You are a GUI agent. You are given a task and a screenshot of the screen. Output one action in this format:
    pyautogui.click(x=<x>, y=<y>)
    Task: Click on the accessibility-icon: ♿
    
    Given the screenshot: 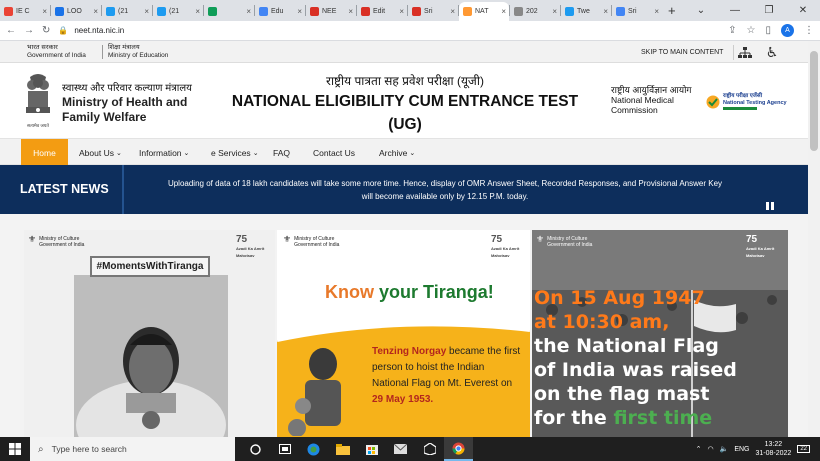 What is the action you would take?
    pyautogui.click(x=772, y=52)
    